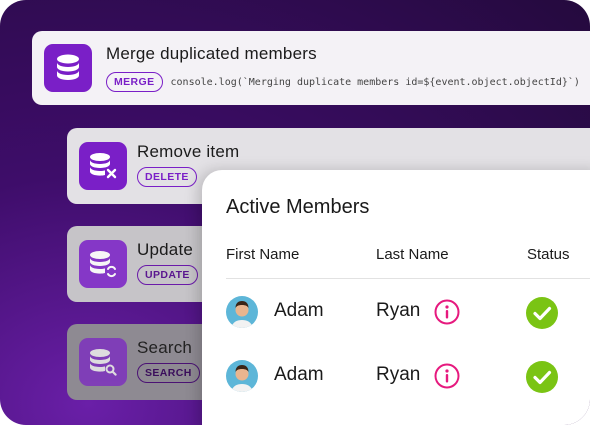  Describe the element at coordinates (165, 249) in the screenshot. I see `card-title: Update` at that location.